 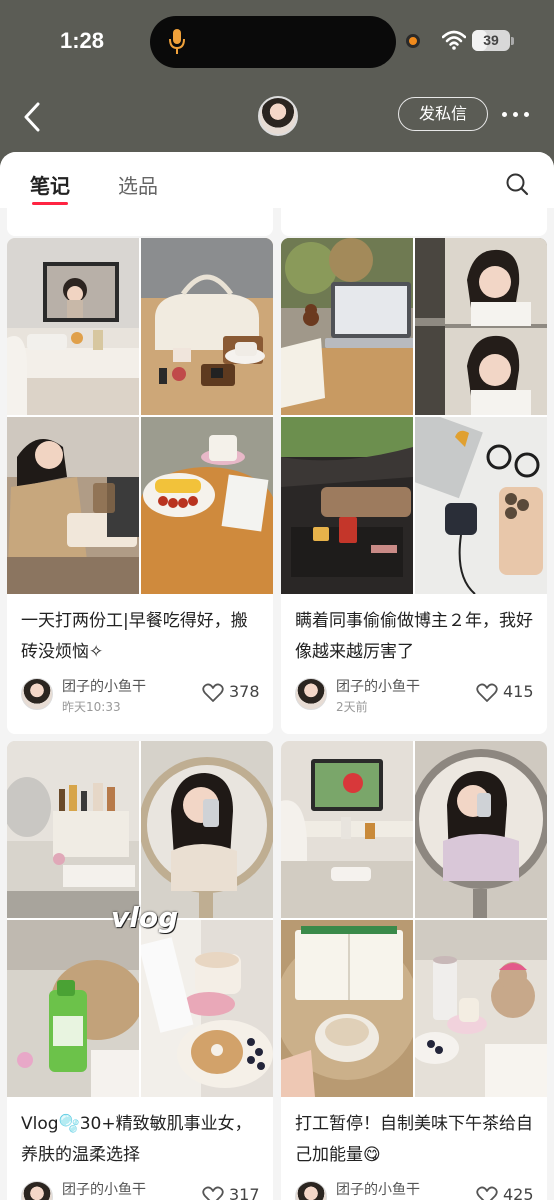 What do you see at coordinates (136, 1139) in the screenshot?
I see `note-title: Vlog🫧30+精致敏肌事业女，养肤的温柔选择` at bounding box center [136, 1139].